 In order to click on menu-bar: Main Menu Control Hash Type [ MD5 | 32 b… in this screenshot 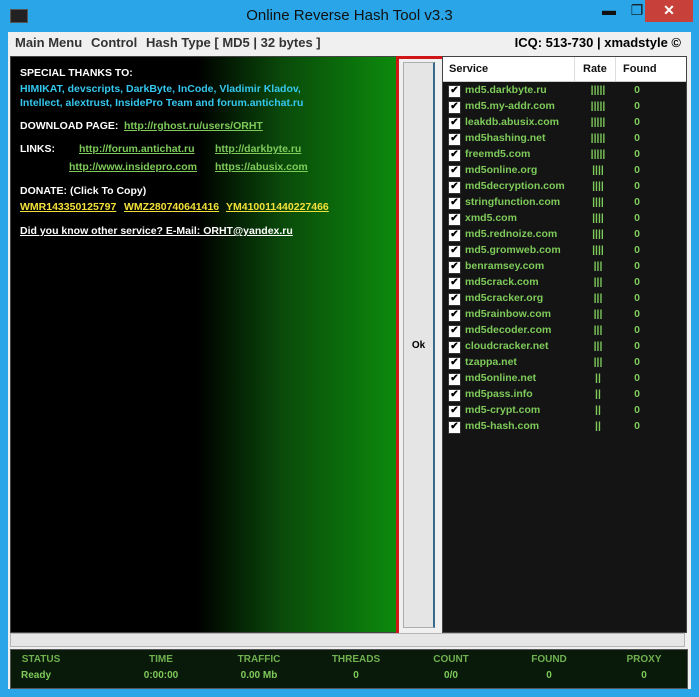, I will do `click(349, 43)`.